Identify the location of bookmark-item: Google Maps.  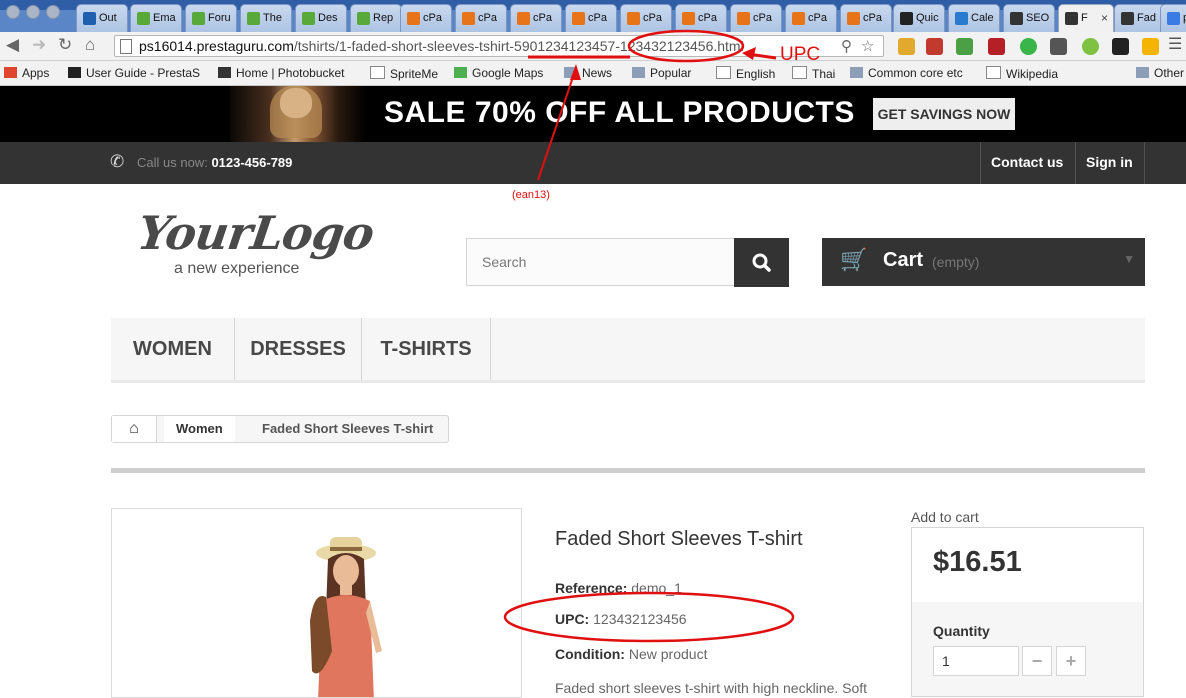
(498, 73).